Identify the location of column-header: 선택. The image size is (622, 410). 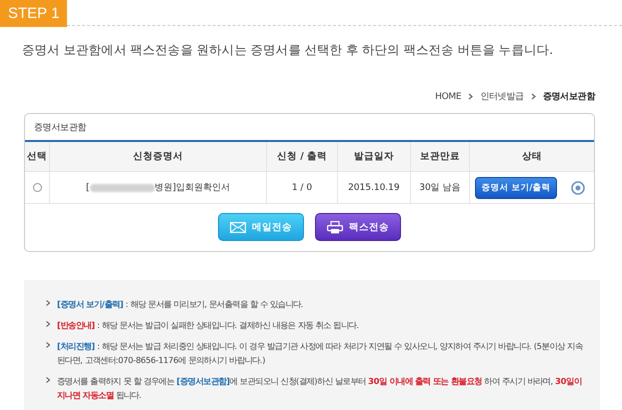
(37, 156).